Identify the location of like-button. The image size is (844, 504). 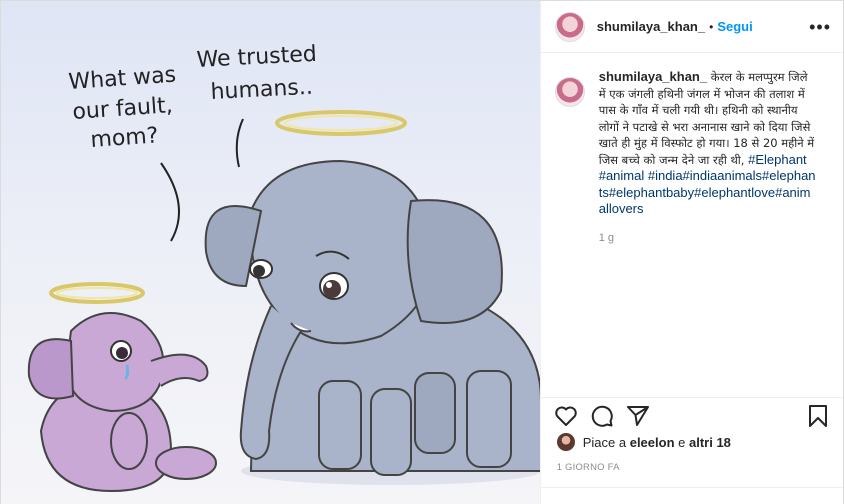
(566, 416).